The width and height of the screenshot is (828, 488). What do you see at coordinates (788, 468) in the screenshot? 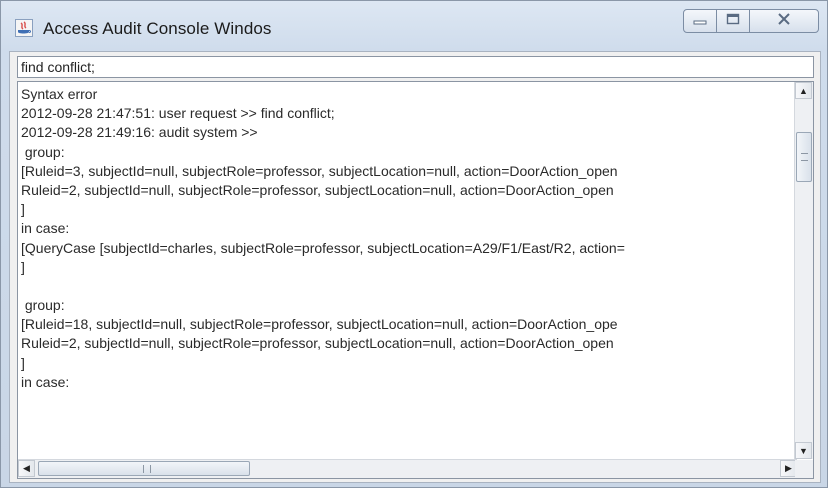
I see `arrow-right-icon: ▶` at bounding box center [788, 468].